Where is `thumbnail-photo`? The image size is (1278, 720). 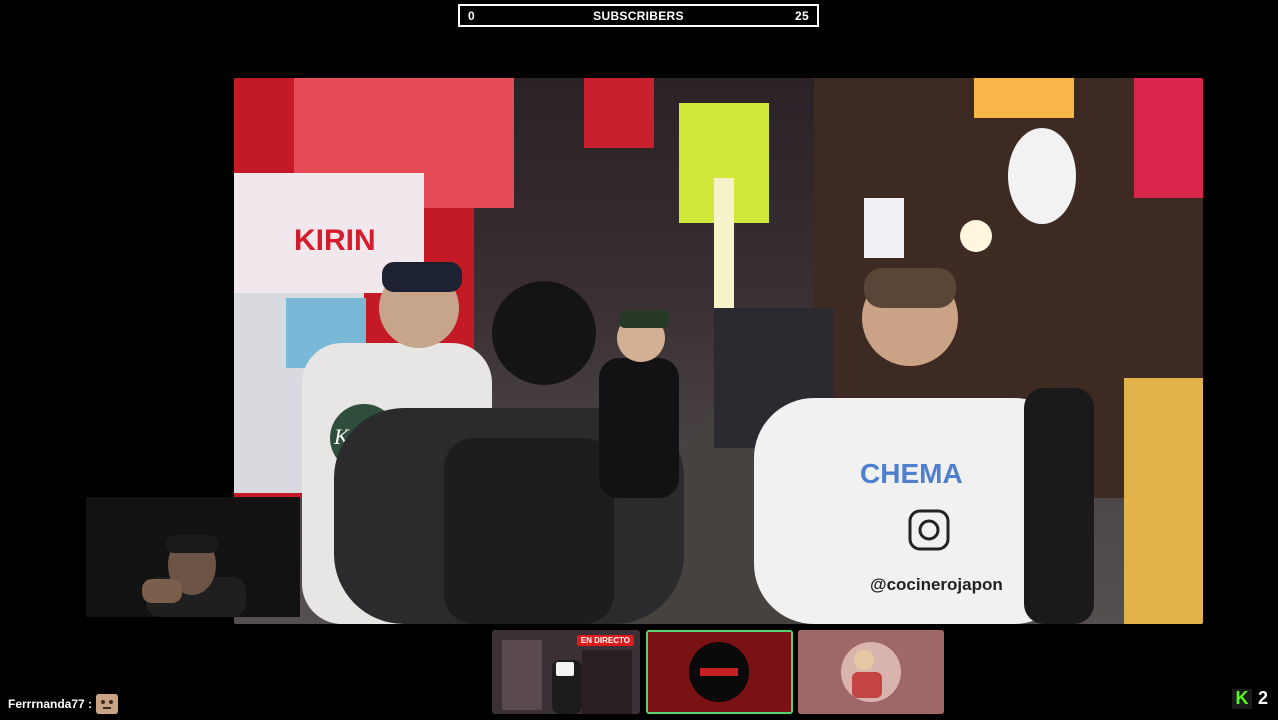 thumbnail-photo is located at coordinates (871, 672).